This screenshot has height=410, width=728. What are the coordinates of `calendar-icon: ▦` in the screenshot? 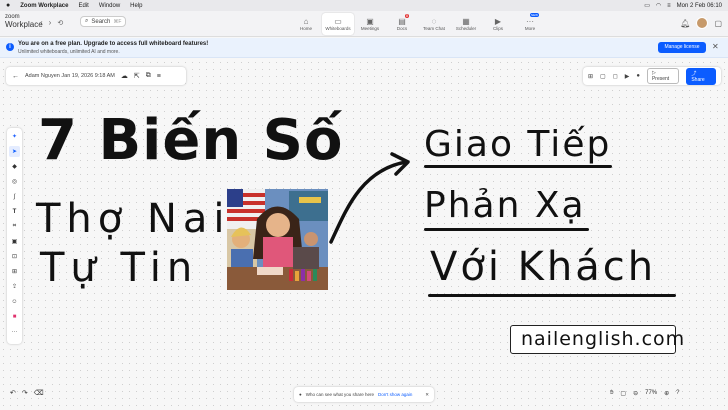 It's located at (466, 21).